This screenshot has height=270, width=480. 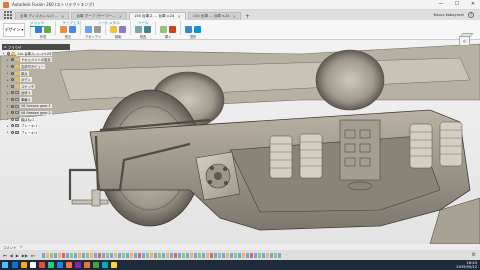 I want to click on timeline-prev-button: ◀, so click(x=11, y=255).